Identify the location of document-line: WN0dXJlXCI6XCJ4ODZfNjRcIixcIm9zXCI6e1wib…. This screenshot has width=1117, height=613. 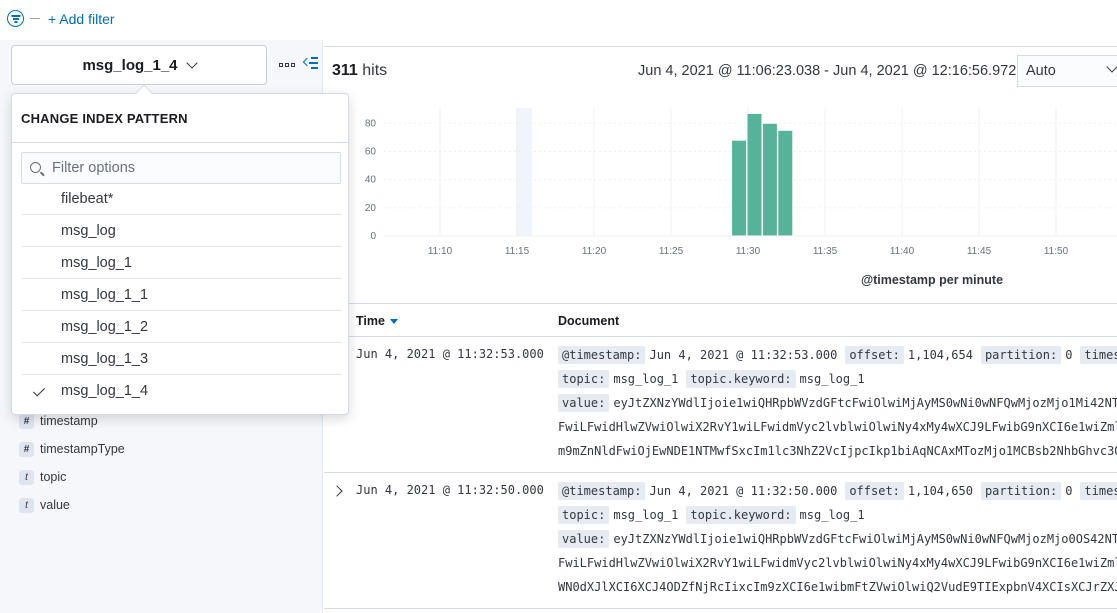
(837, 587).